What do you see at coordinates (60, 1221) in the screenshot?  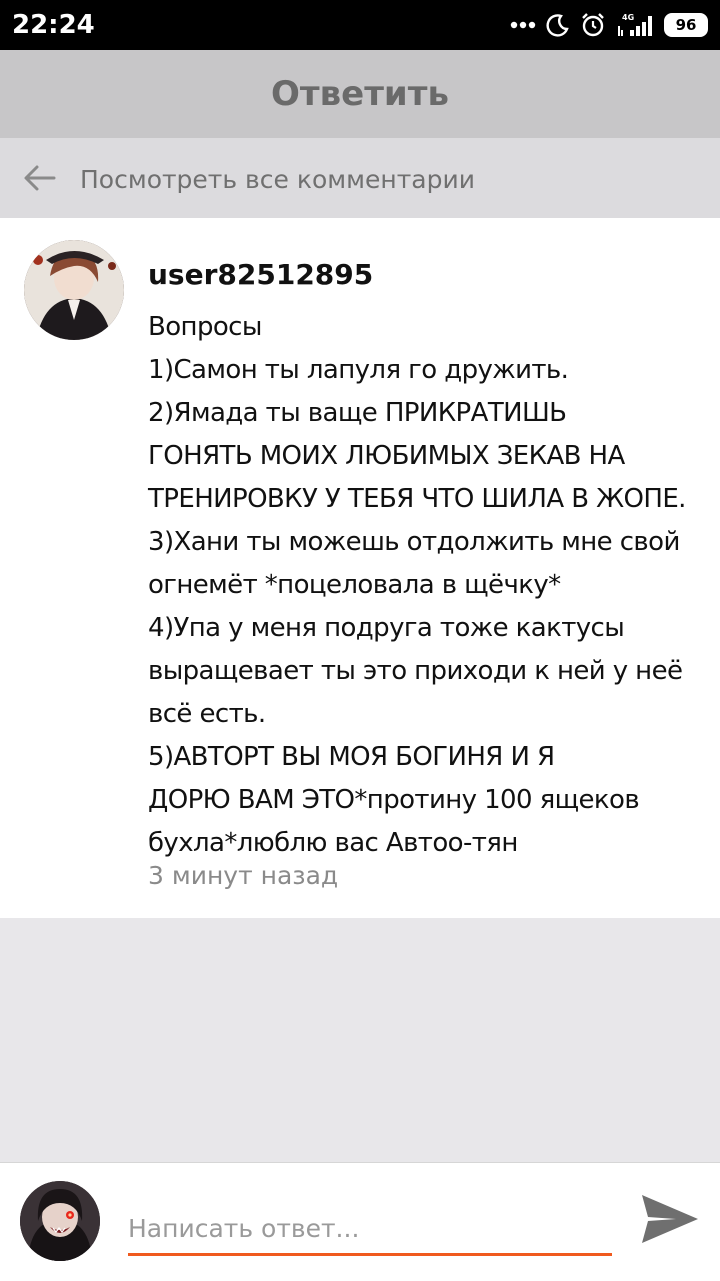 I see `current-user-avatar` at bounding box center [60, 1221].